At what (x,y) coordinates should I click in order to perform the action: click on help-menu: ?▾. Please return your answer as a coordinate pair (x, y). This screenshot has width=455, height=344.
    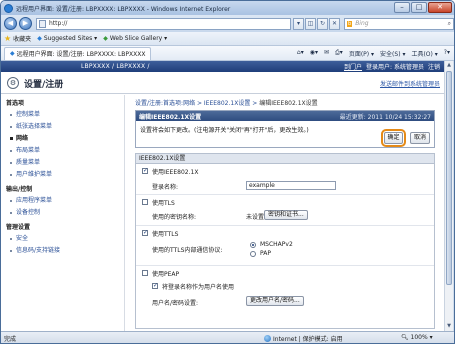
    Looking at the image, I should click on (447, 53).